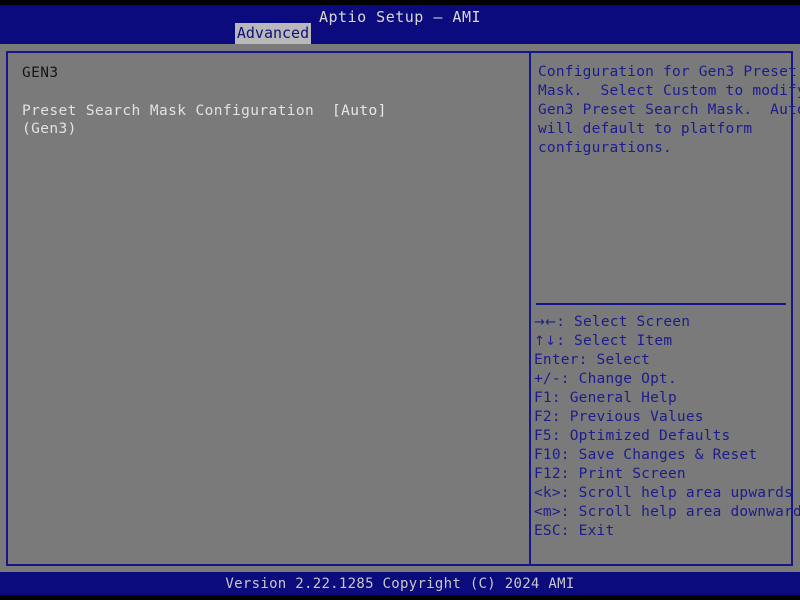  I want to click on key-legend-f2: F2: Previous Values, so click(662, 417).